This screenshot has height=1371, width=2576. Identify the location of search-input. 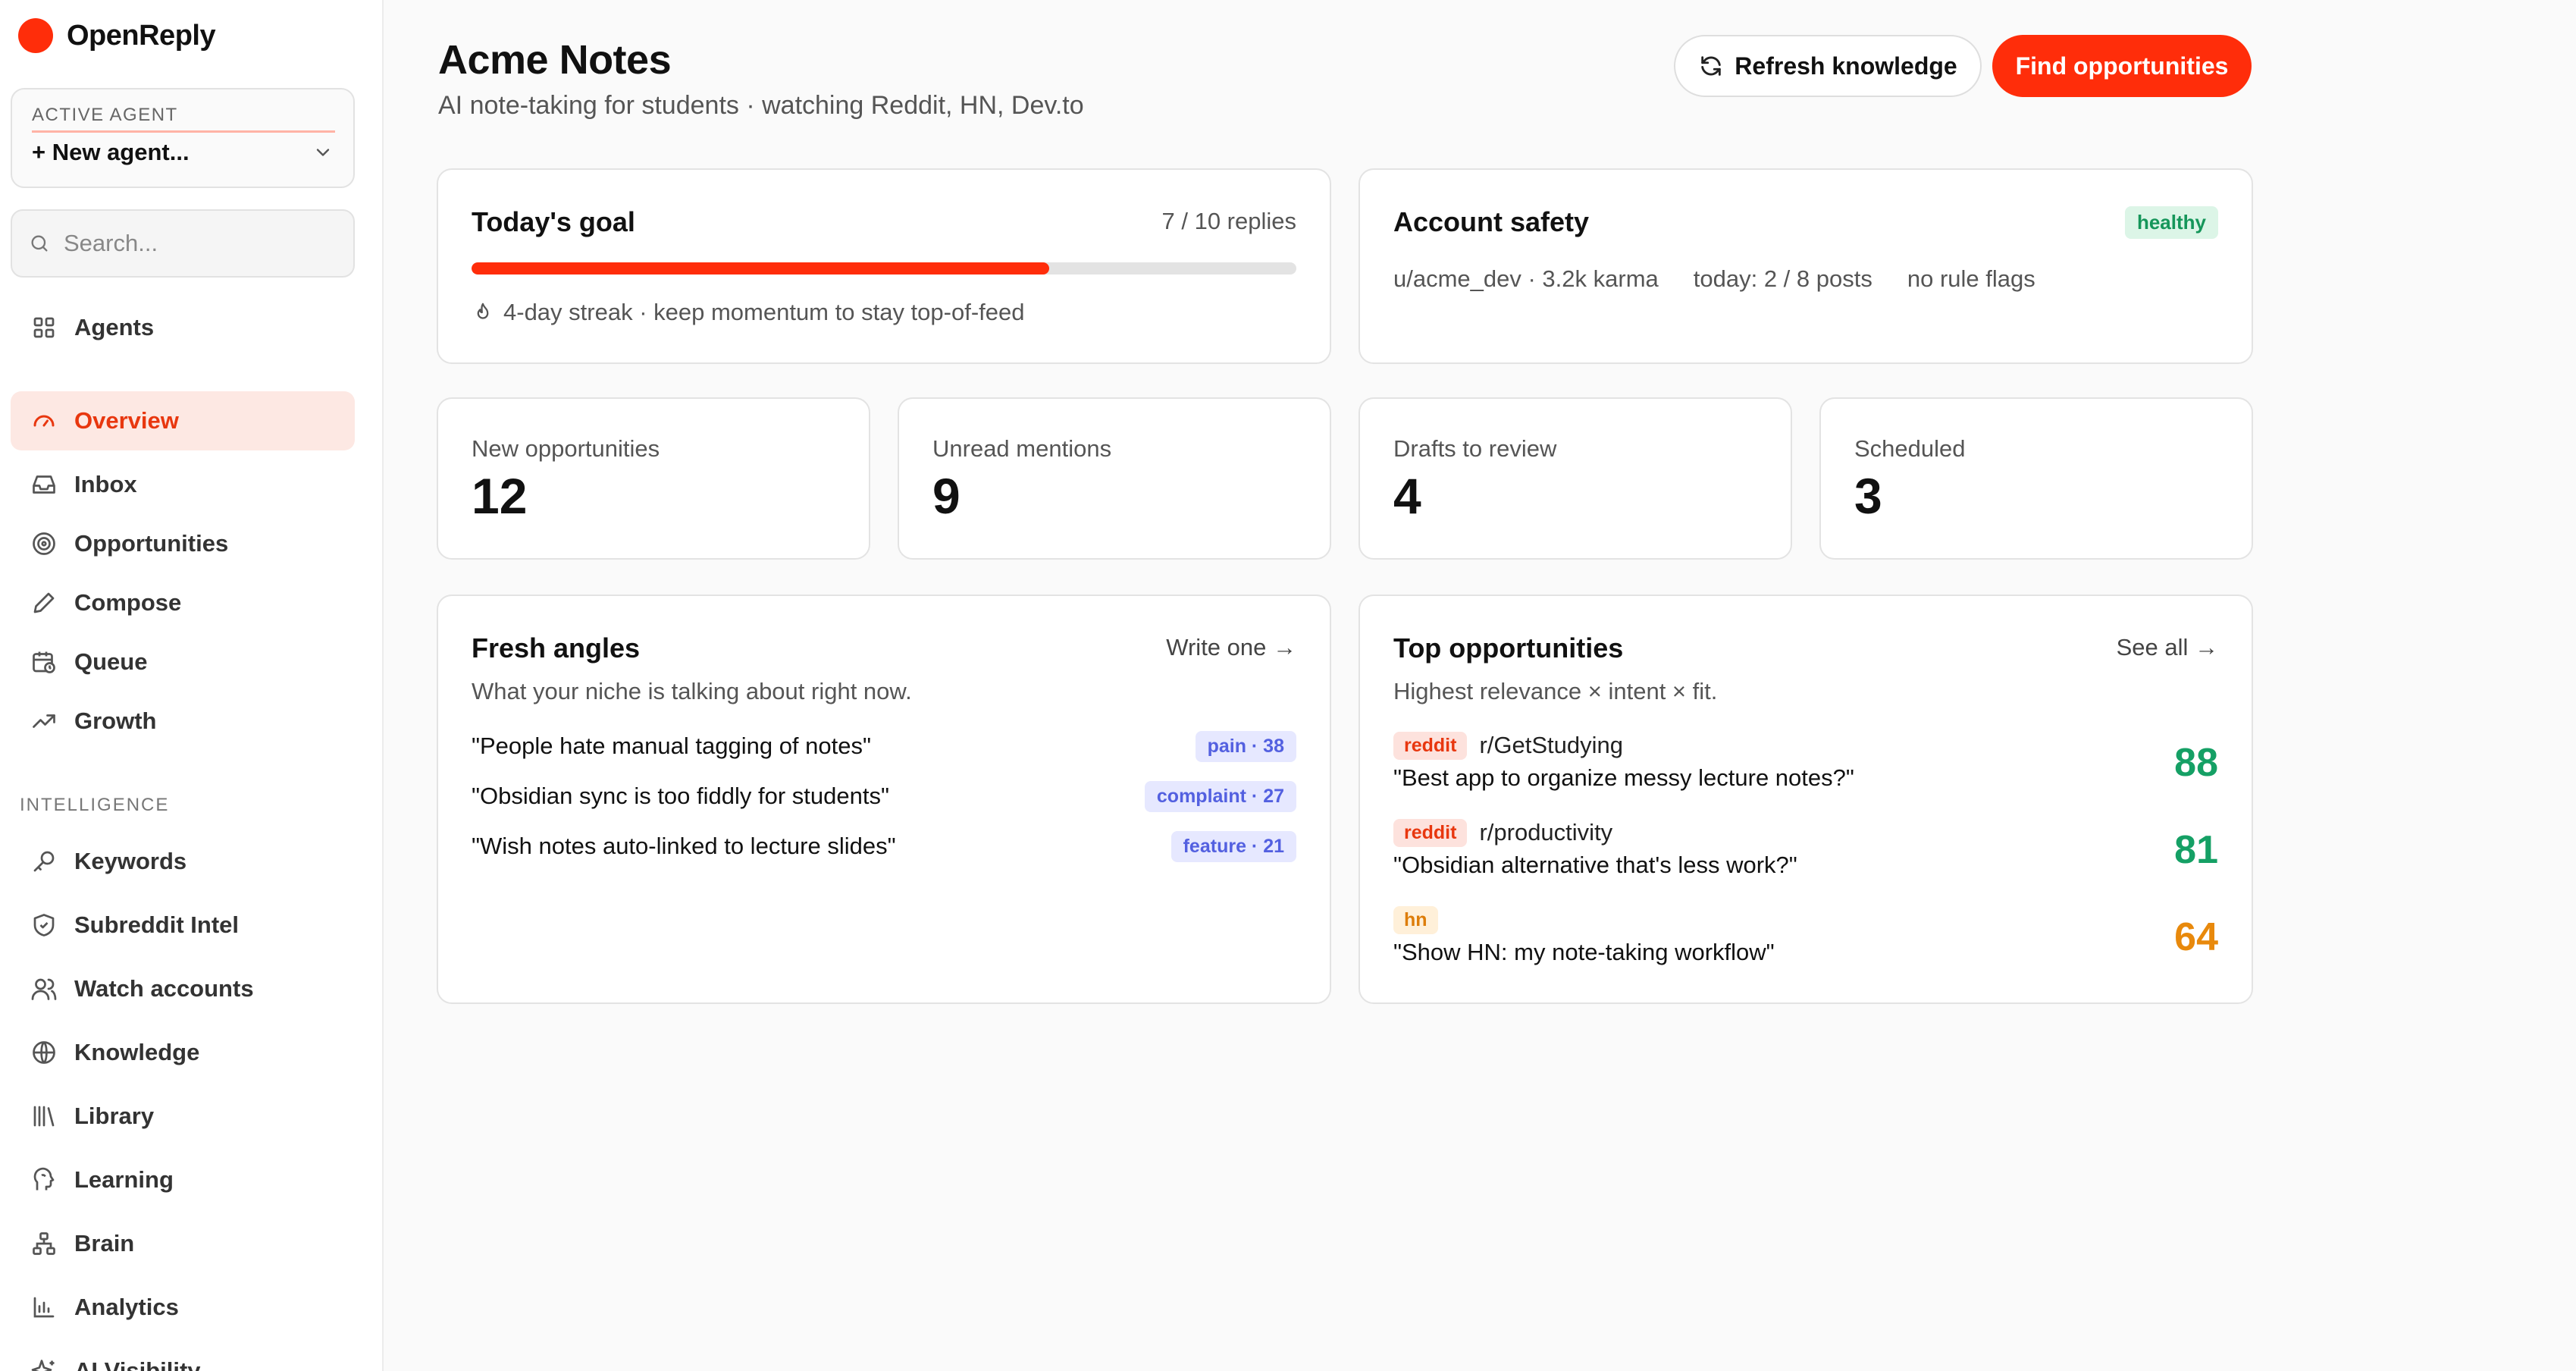
(200, 243).